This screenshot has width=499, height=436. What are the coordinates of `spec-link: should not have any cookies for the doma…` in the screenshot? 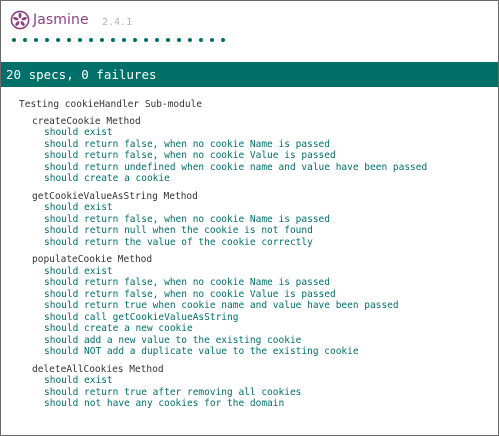 It's located at (271, 404).